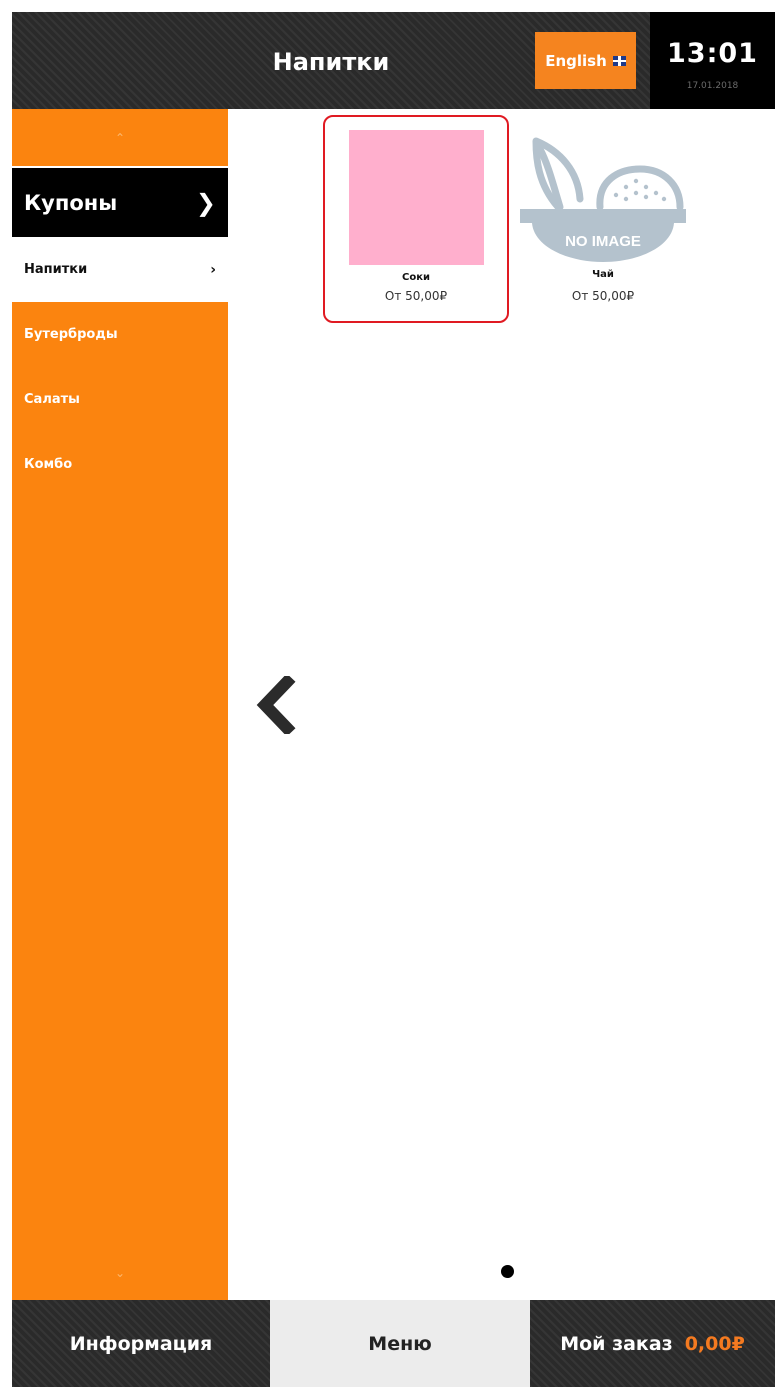 Image resolution: width=775 pixels, height=1387 pixels. I want to click on product-image, so click(416, 197).